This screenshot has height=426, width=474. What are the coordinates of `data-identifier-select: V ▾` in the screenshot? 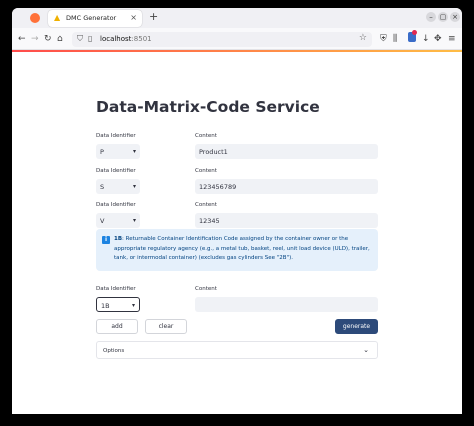 It's located at (118, 220).